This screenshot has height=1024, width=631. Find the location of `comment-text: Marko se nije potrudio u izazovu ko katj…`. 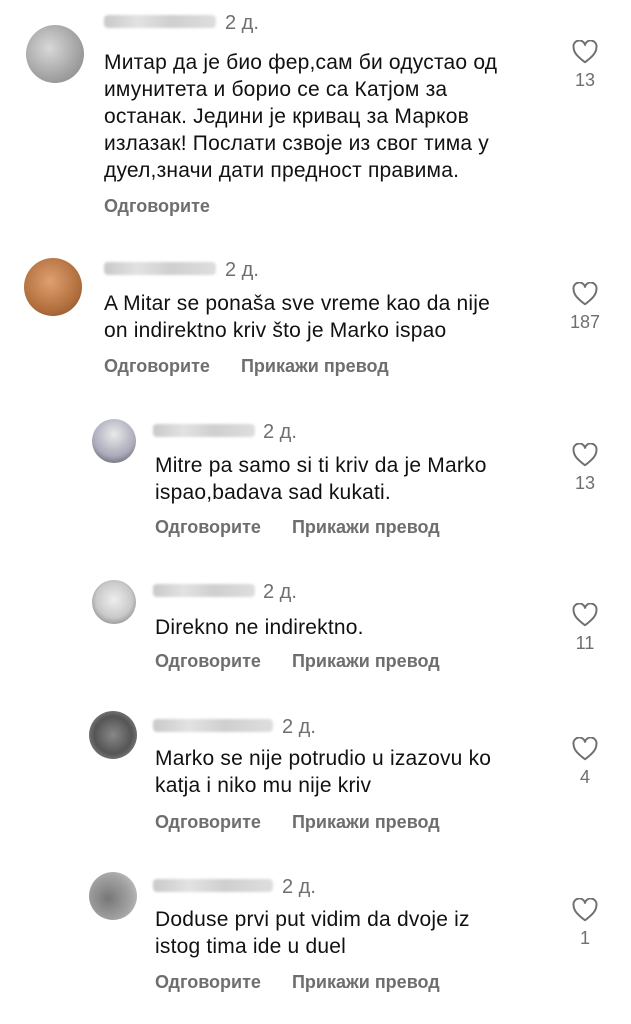

comment-text: Marko se nije potrudio u izazovu ko katj… is located at coordinates (323, 772).